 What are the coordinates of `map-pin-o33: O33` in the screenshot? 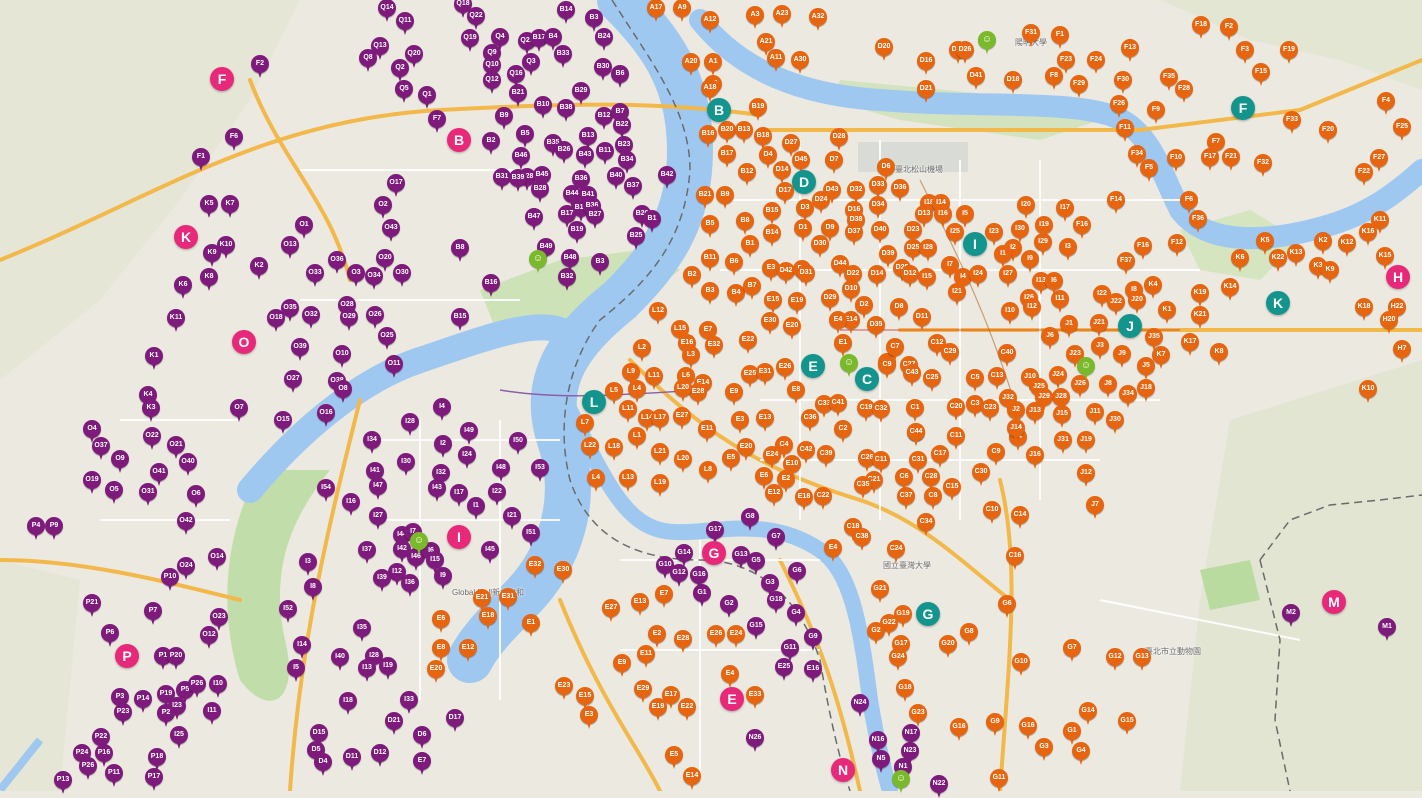 It's located at (315, 275).